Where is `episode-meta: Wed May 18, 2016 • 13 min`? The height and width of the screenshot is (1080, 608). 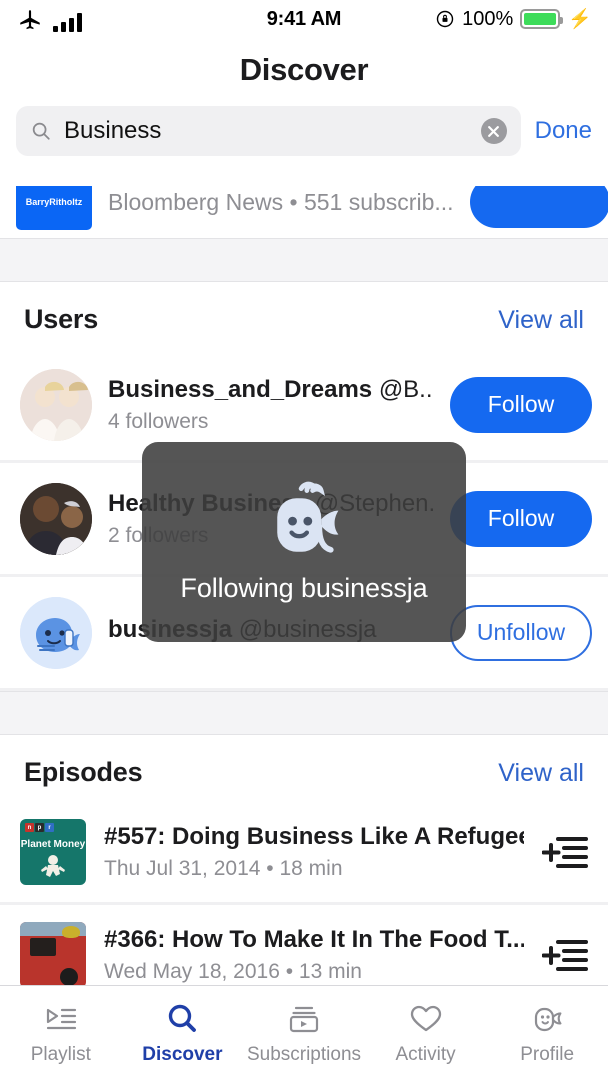 episode-meta: Wed May 18, 2016 • 13 min is located at coordinates (233, 971).